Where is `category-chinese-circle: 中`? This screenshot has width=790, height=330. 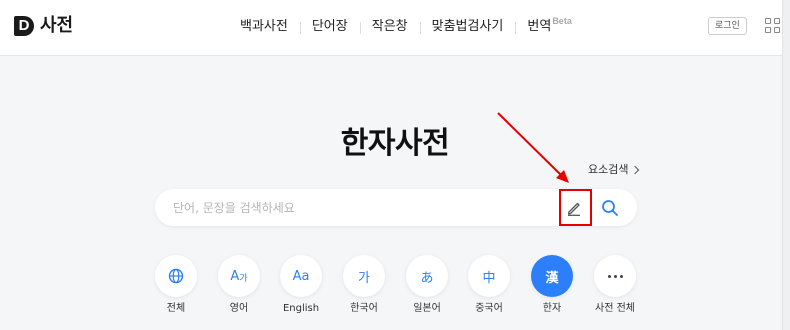 category-chinese-circle: 中 is located at coordinates (489, 276).